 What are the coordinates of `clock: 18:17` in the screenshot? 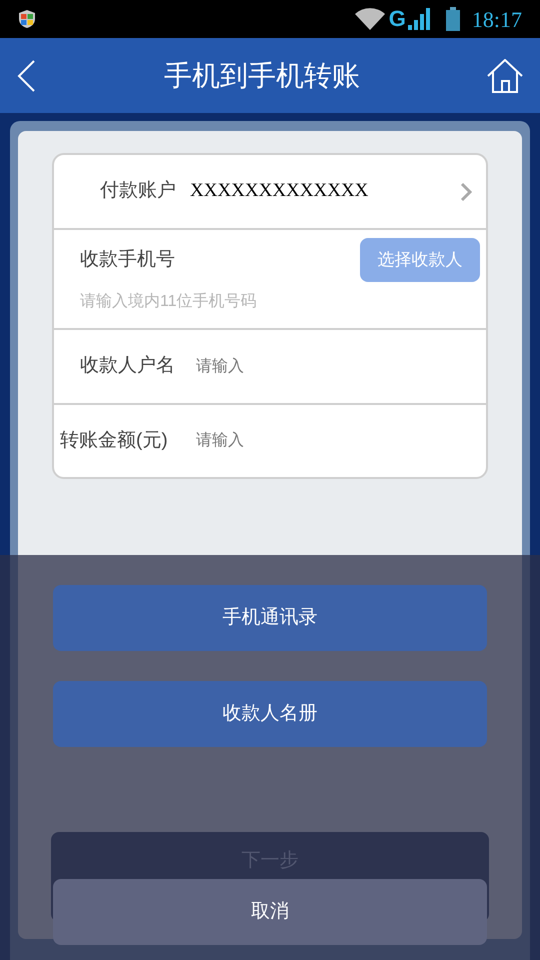 It's located at (497, 20).